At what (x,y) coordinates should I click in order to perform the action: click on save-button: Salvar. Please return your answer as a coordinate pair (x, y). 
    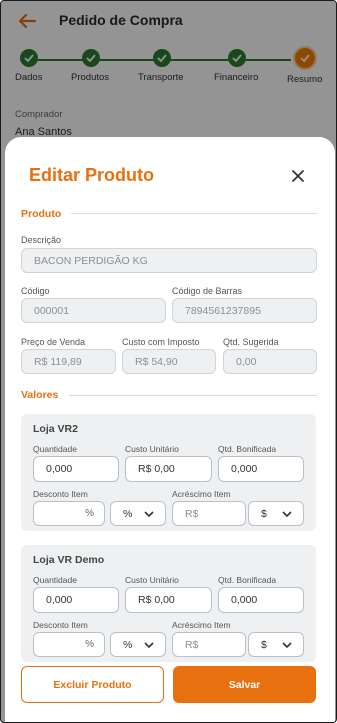
    Looking at the image, I should click on (244, 684).